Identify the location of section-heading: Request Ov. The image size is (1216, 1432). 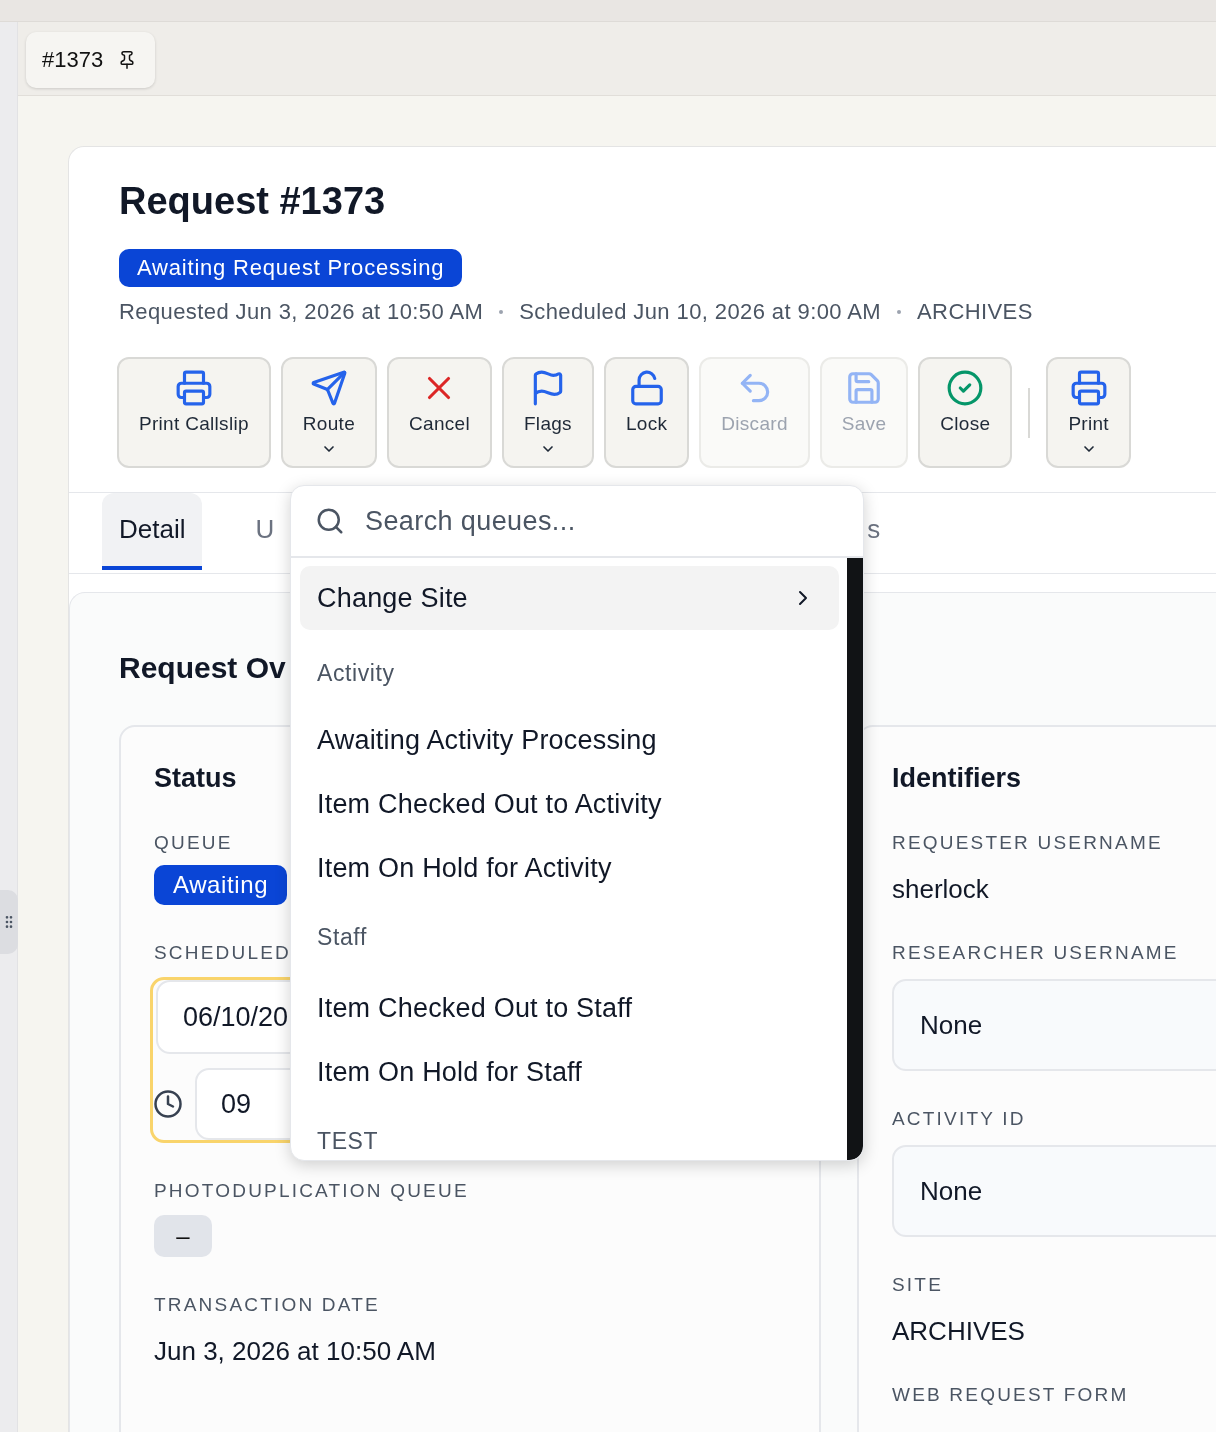
(202, 668).